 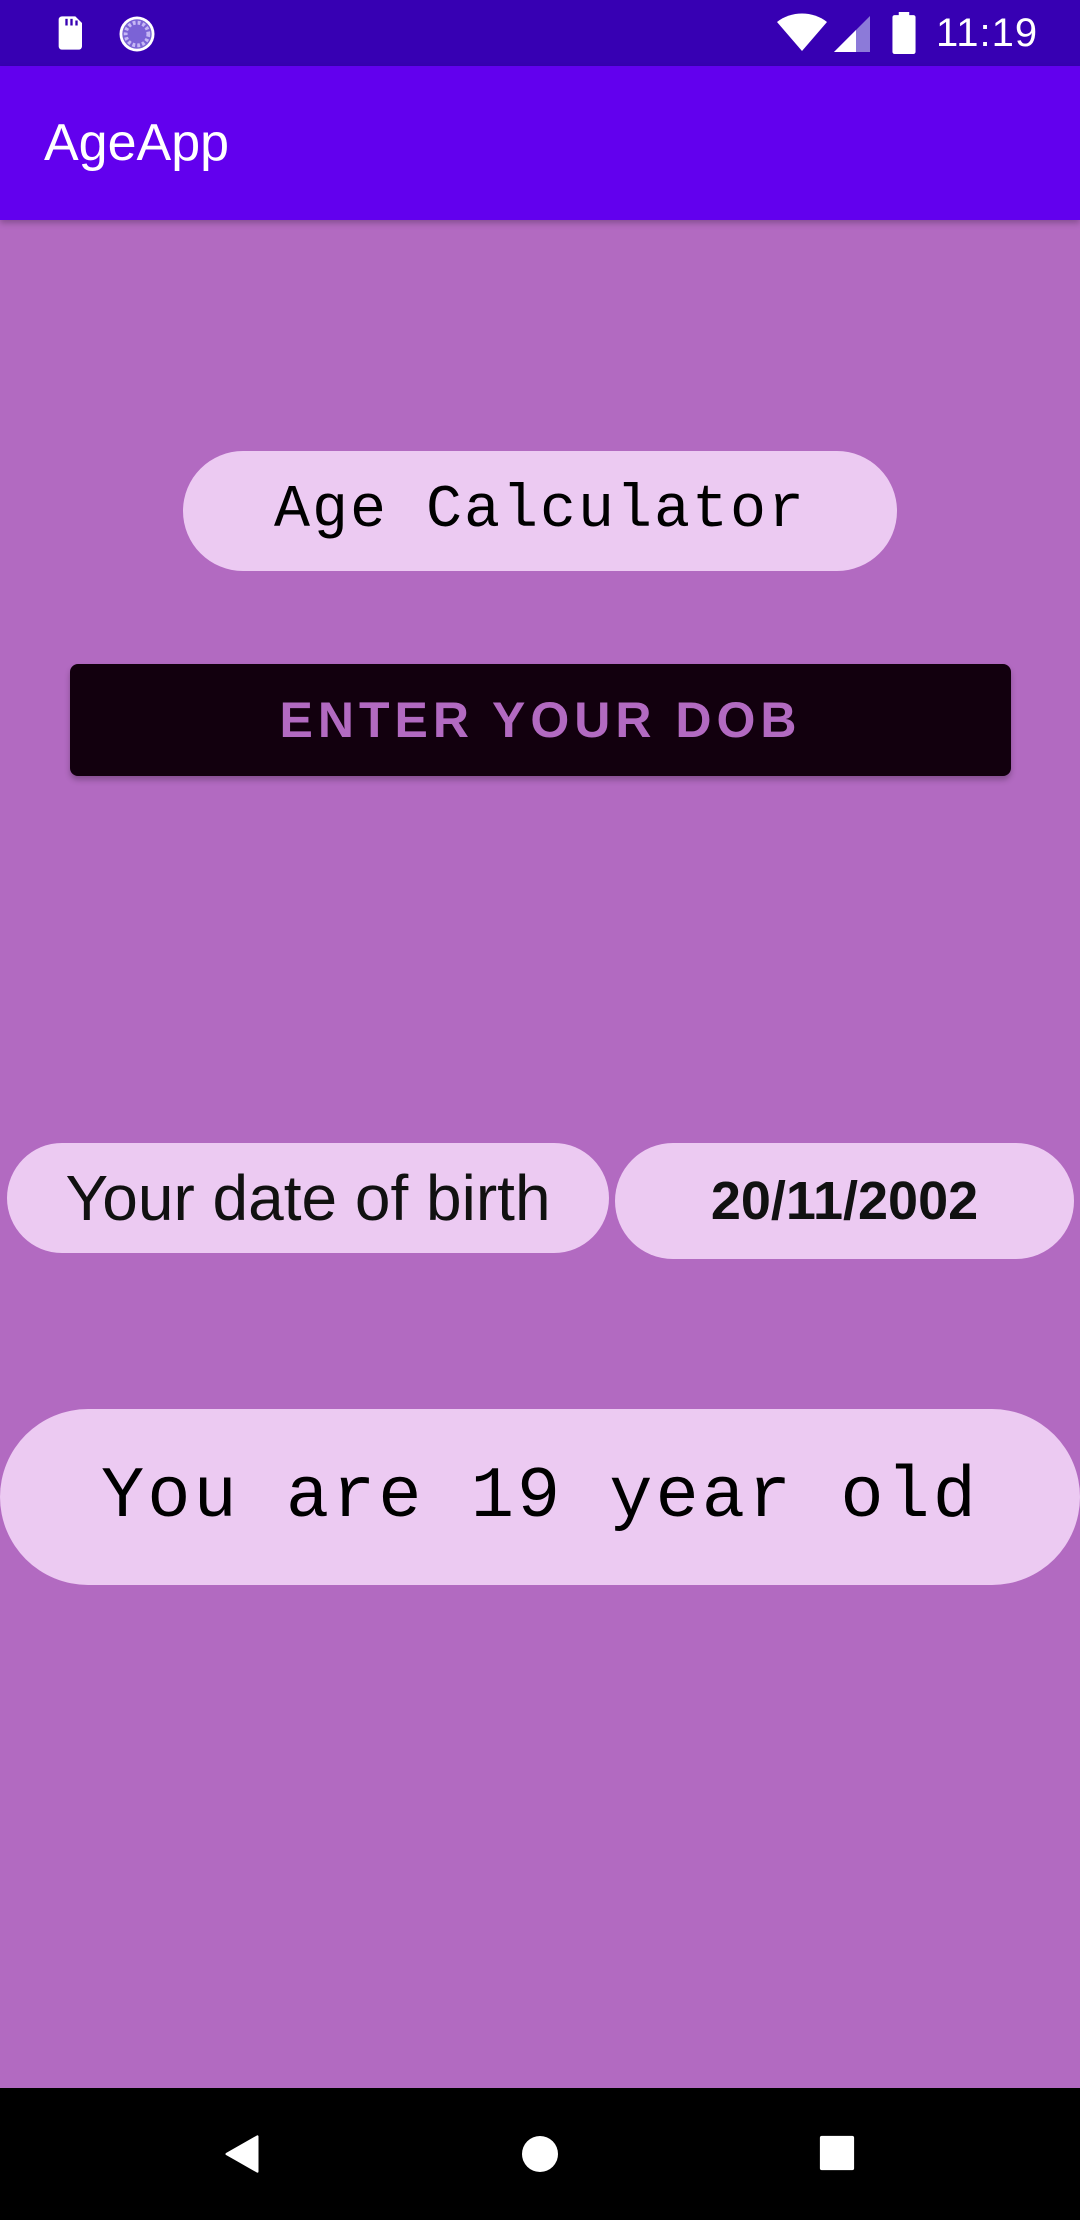 I want to click on app-title: AgeApp, so click(x=137, y=143).